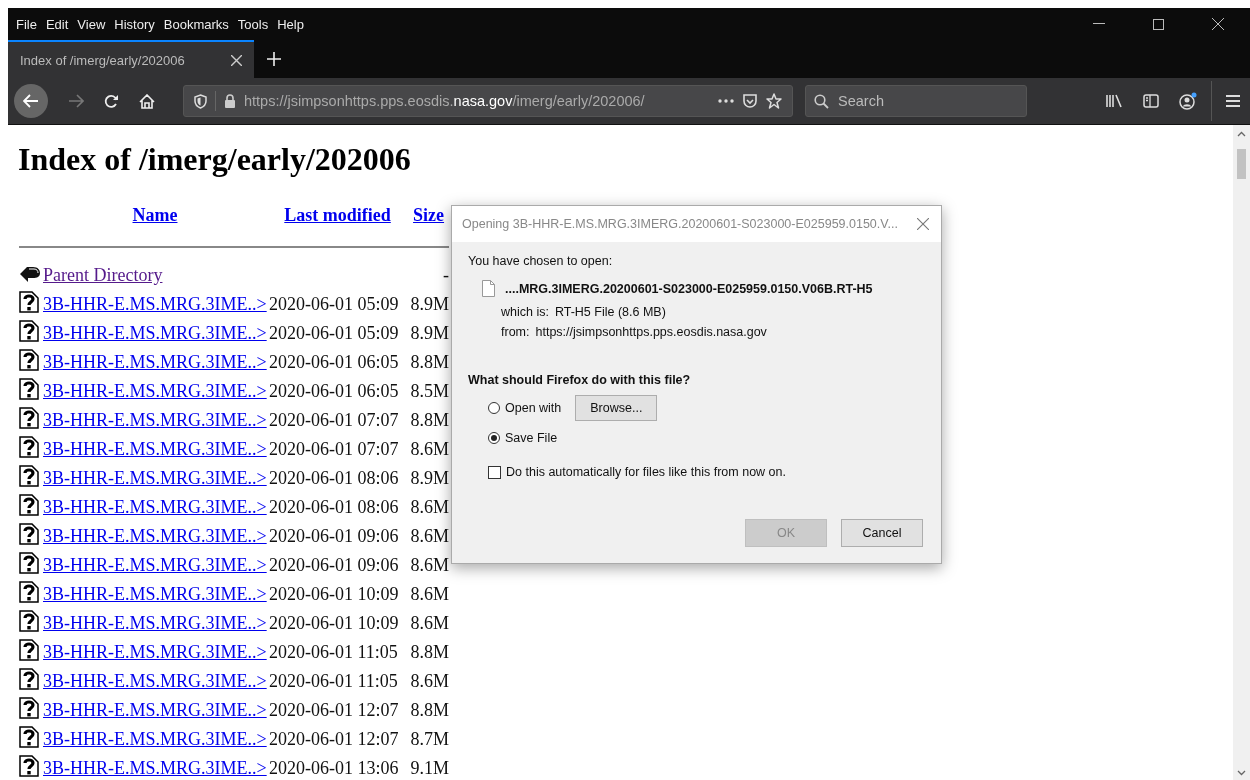 The image size is (1250, 780). I want to click on forward-icon, so click(76, 101).